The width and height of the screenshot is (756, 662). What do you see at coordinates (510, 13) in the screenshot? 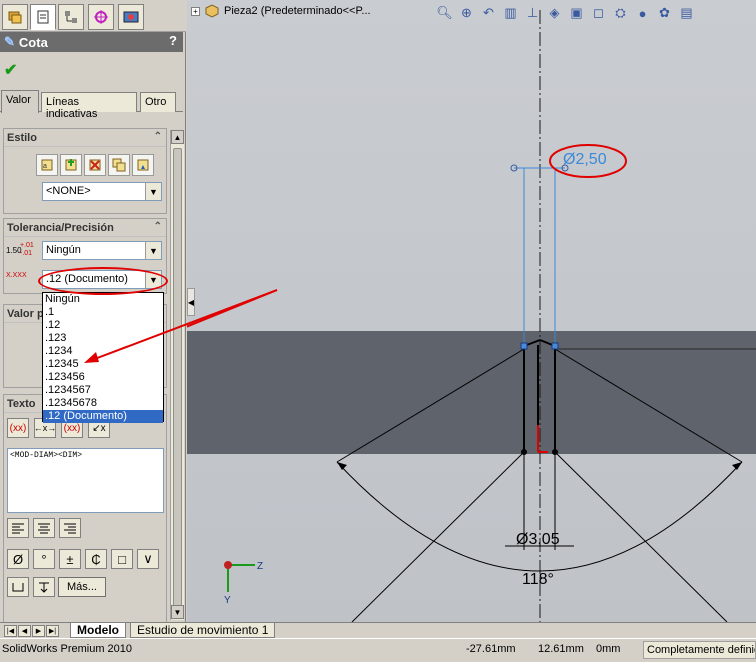
I see `section-view-icon: ▥` at bounding box center [510, 13].